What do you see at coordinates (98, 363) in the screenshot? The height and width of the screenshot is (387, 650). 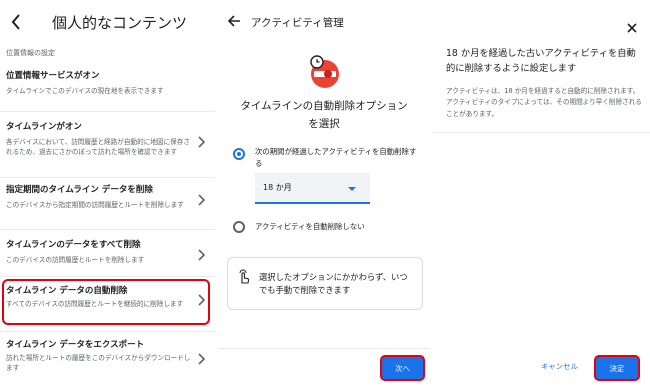 I see `item-subtitle: 訪れた場所とルートの履歴をこのデバイスからダウンロードします` at bounding box center [98, 363].